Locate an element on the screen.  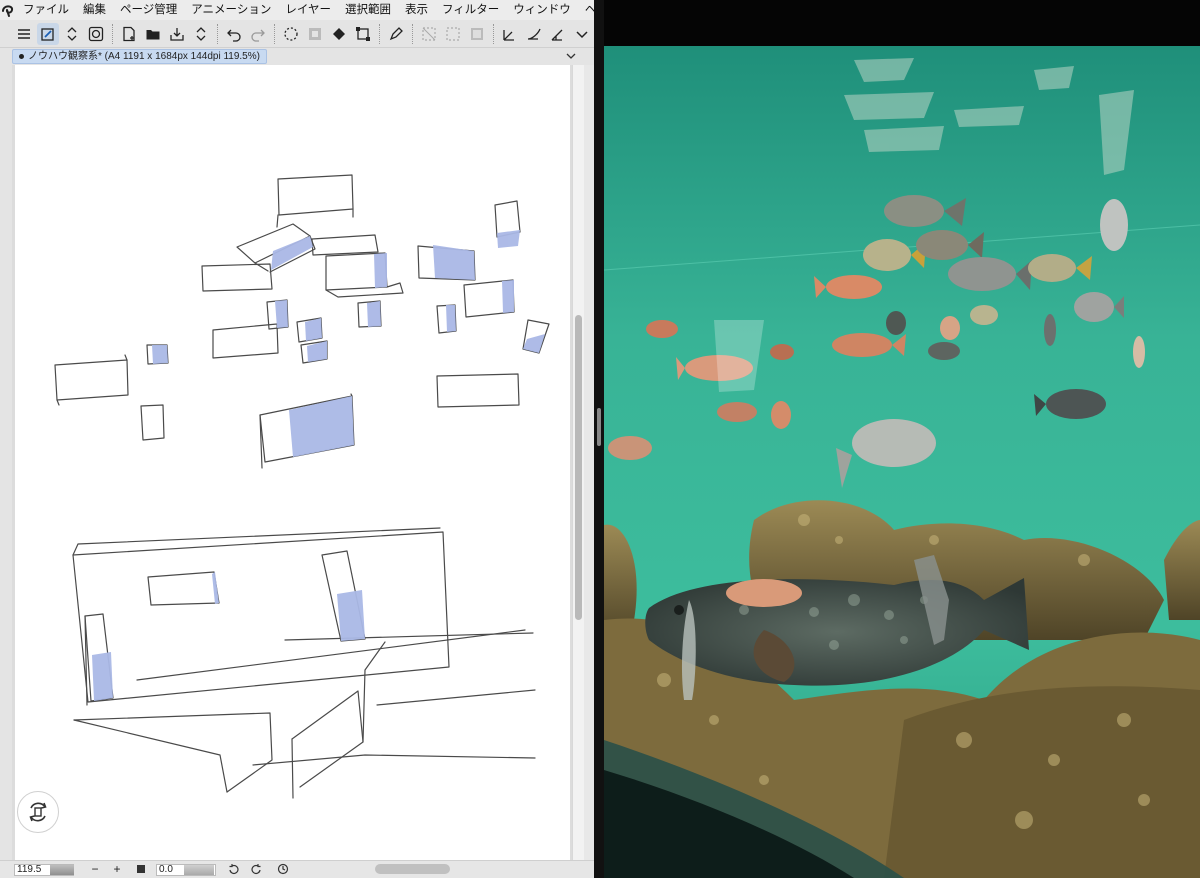
undo-icon is located at coordinates (234, 34).